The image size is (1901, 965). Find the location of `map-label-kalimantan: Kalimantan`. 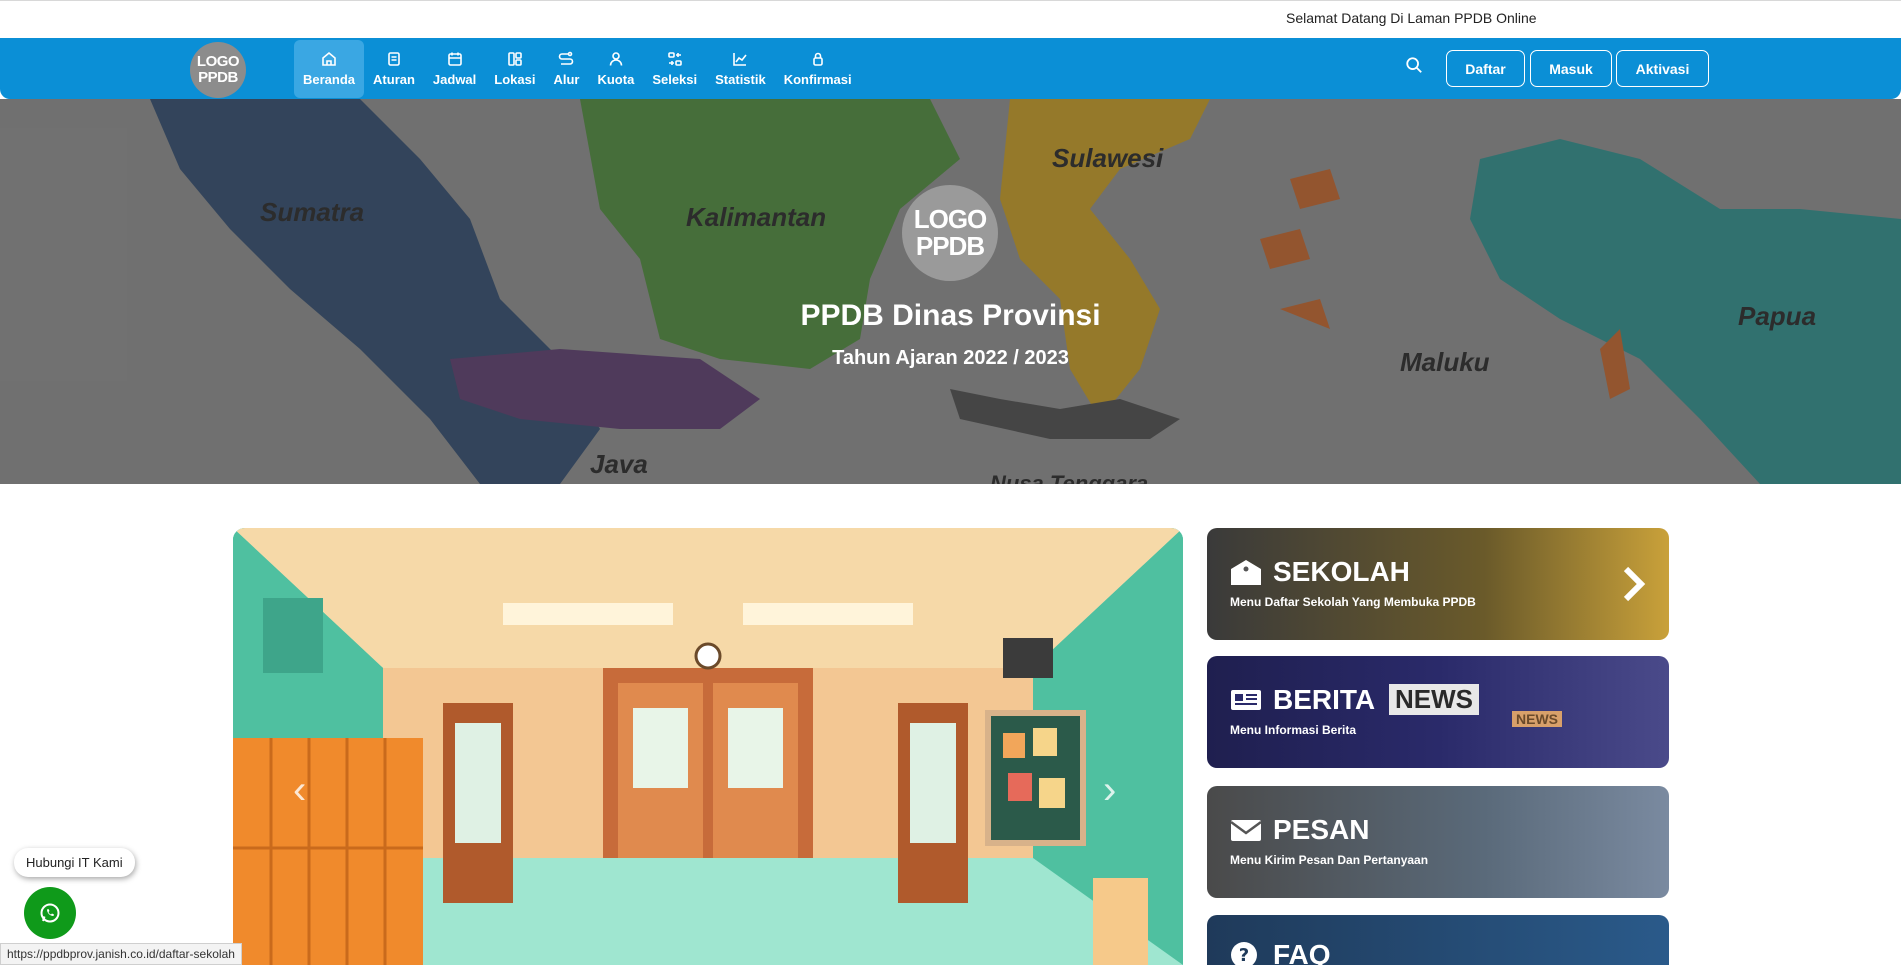

map-label-kalimantan: Kalimantan is located at coordinates (756, 217).